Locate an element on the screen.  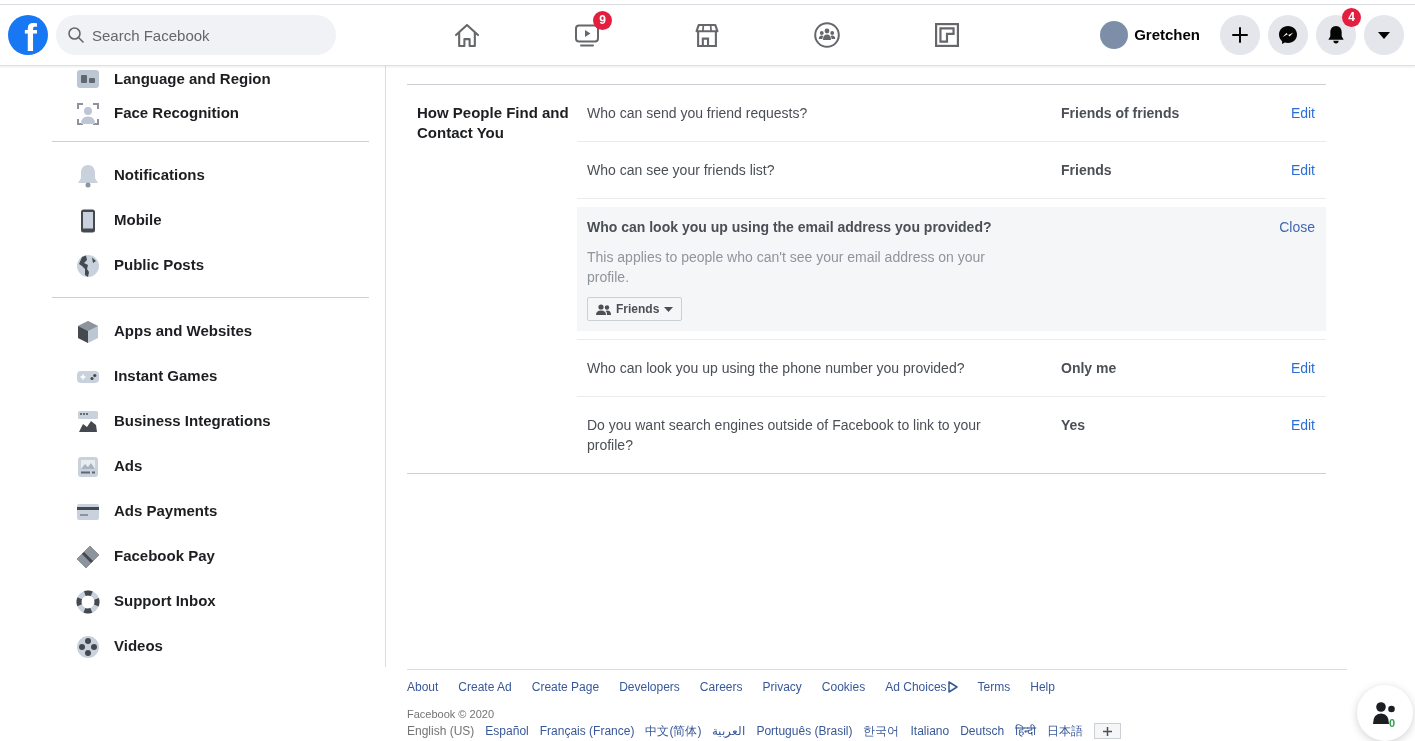
sidebar-item: Public Posts is located at coordinates (210, 265).